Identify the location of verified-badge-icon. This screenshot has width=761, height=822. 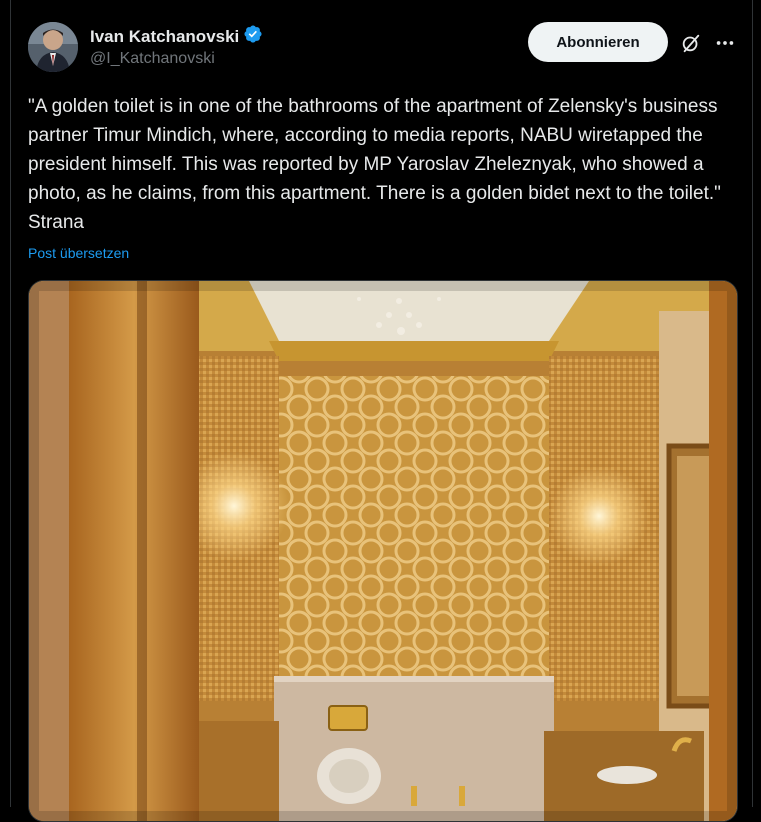
(253, 36).